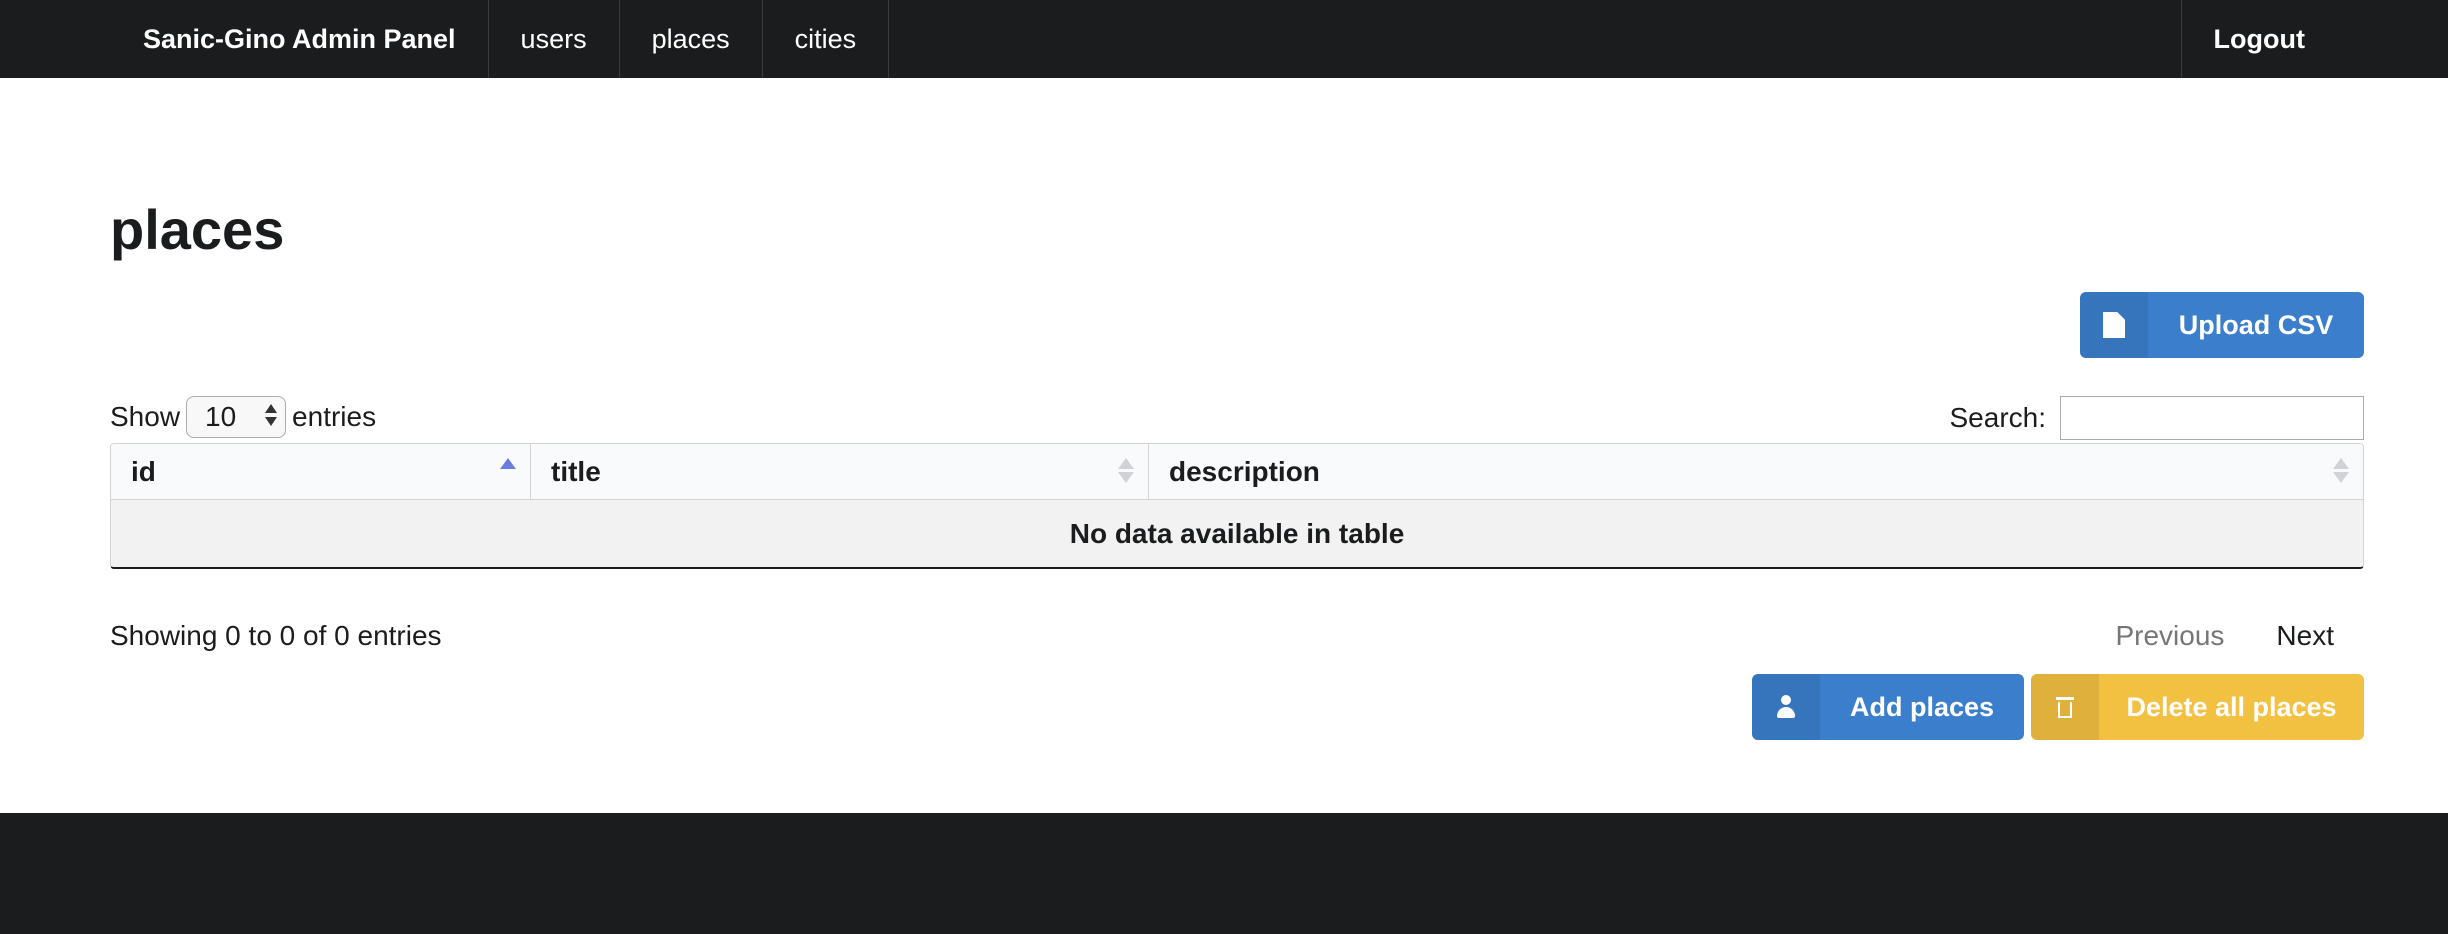 This screenshot has height=934, width=2448. Describe the element at coordinates (1244, 471) in the screenshot. I see `column-header-label: description` at that location.